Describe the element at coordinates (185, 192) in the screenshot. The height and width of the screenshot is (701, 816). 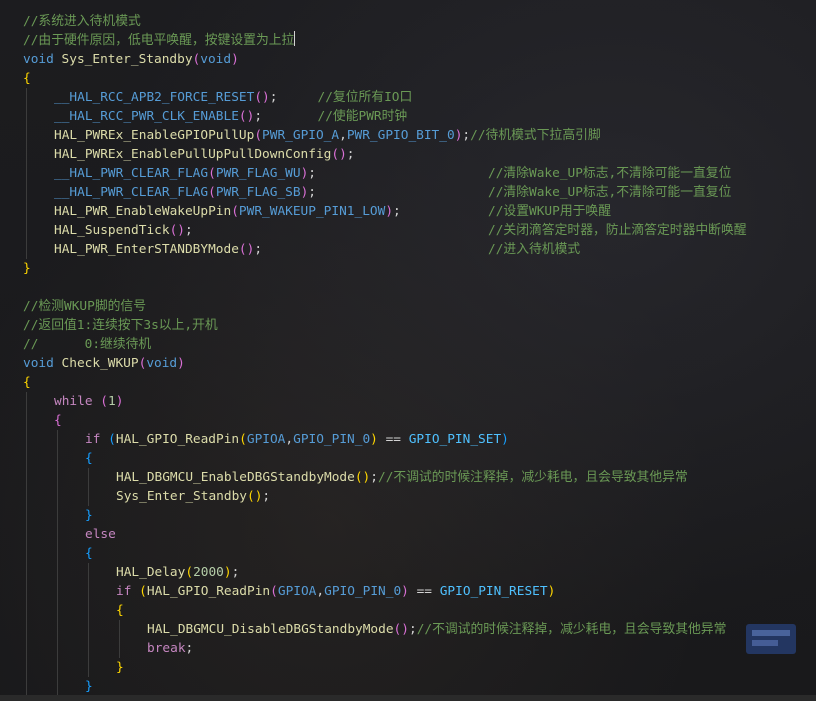
I see `code-line: __HAL_PWR_CLEAR_FLAG(PWR_FLAG_SB);` at that location.